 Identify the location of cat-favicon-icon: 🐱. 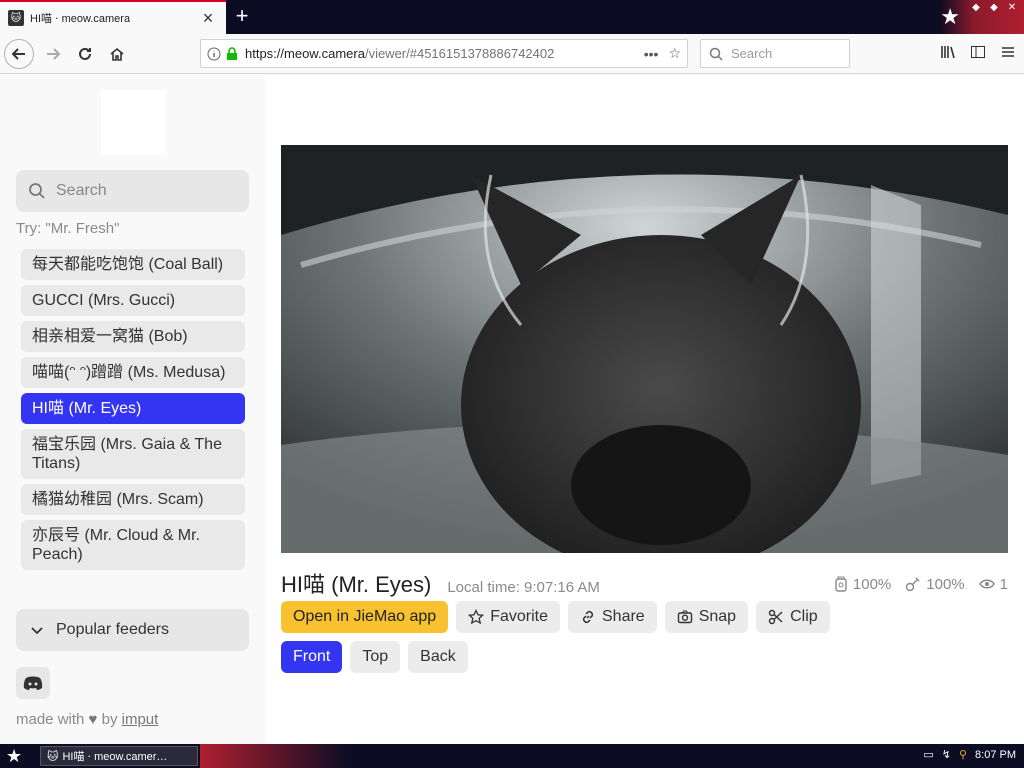
(16, 18).